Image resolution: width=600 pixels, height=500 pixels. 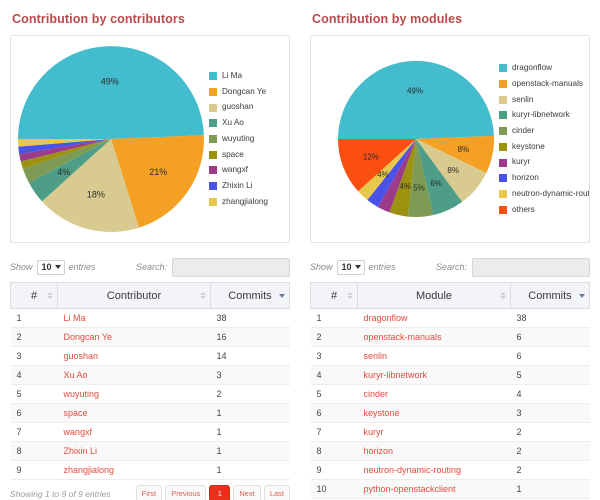 What do you see at coordinates (249, 76) in the screenshot?
I see `legend-item: Li Ma` at bounding box center [249, 76].